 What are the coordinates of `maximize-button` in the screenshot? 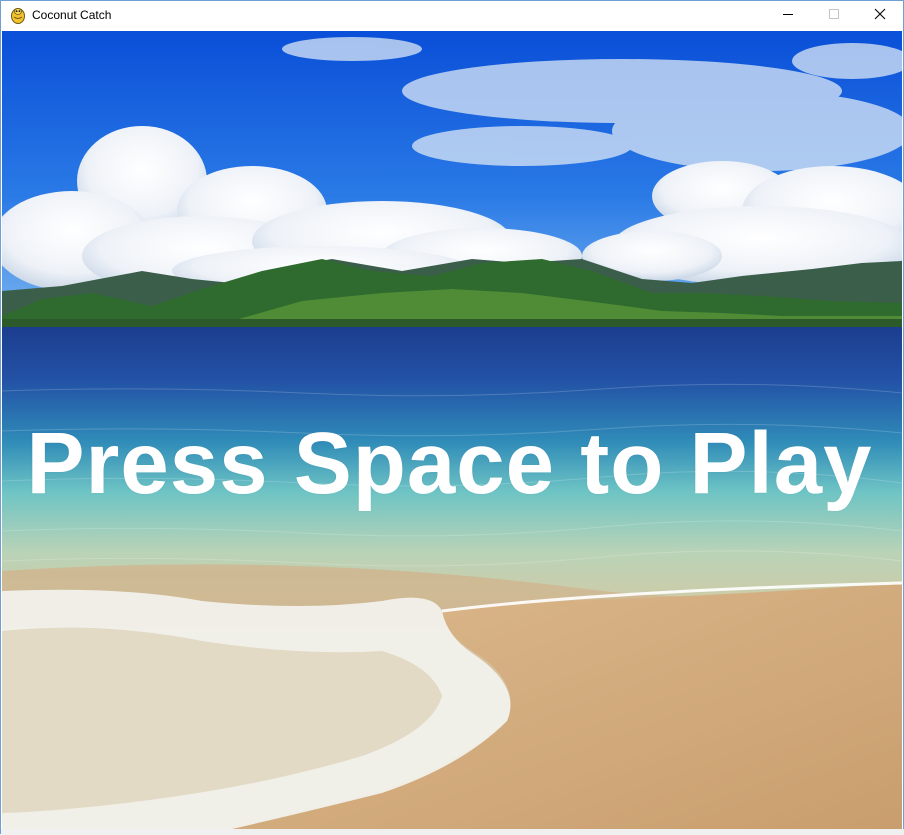 It's located at (834, 16).